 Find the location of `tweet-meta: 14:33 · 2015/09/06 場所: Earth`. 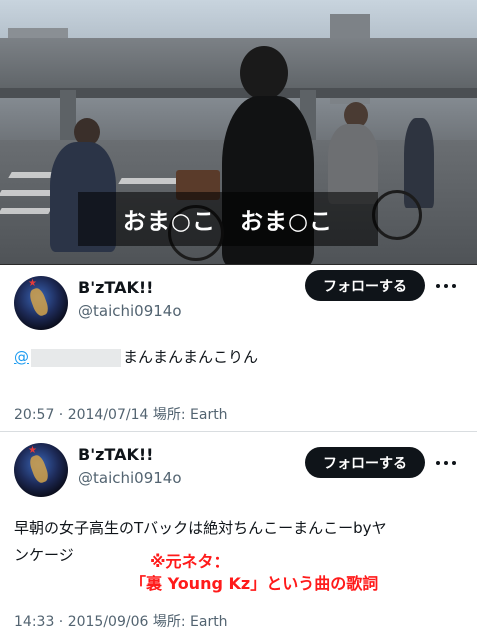

tweet-meta: 14:33 · 2015/09/06 場所: Earth is located at coordinates (121, 621).